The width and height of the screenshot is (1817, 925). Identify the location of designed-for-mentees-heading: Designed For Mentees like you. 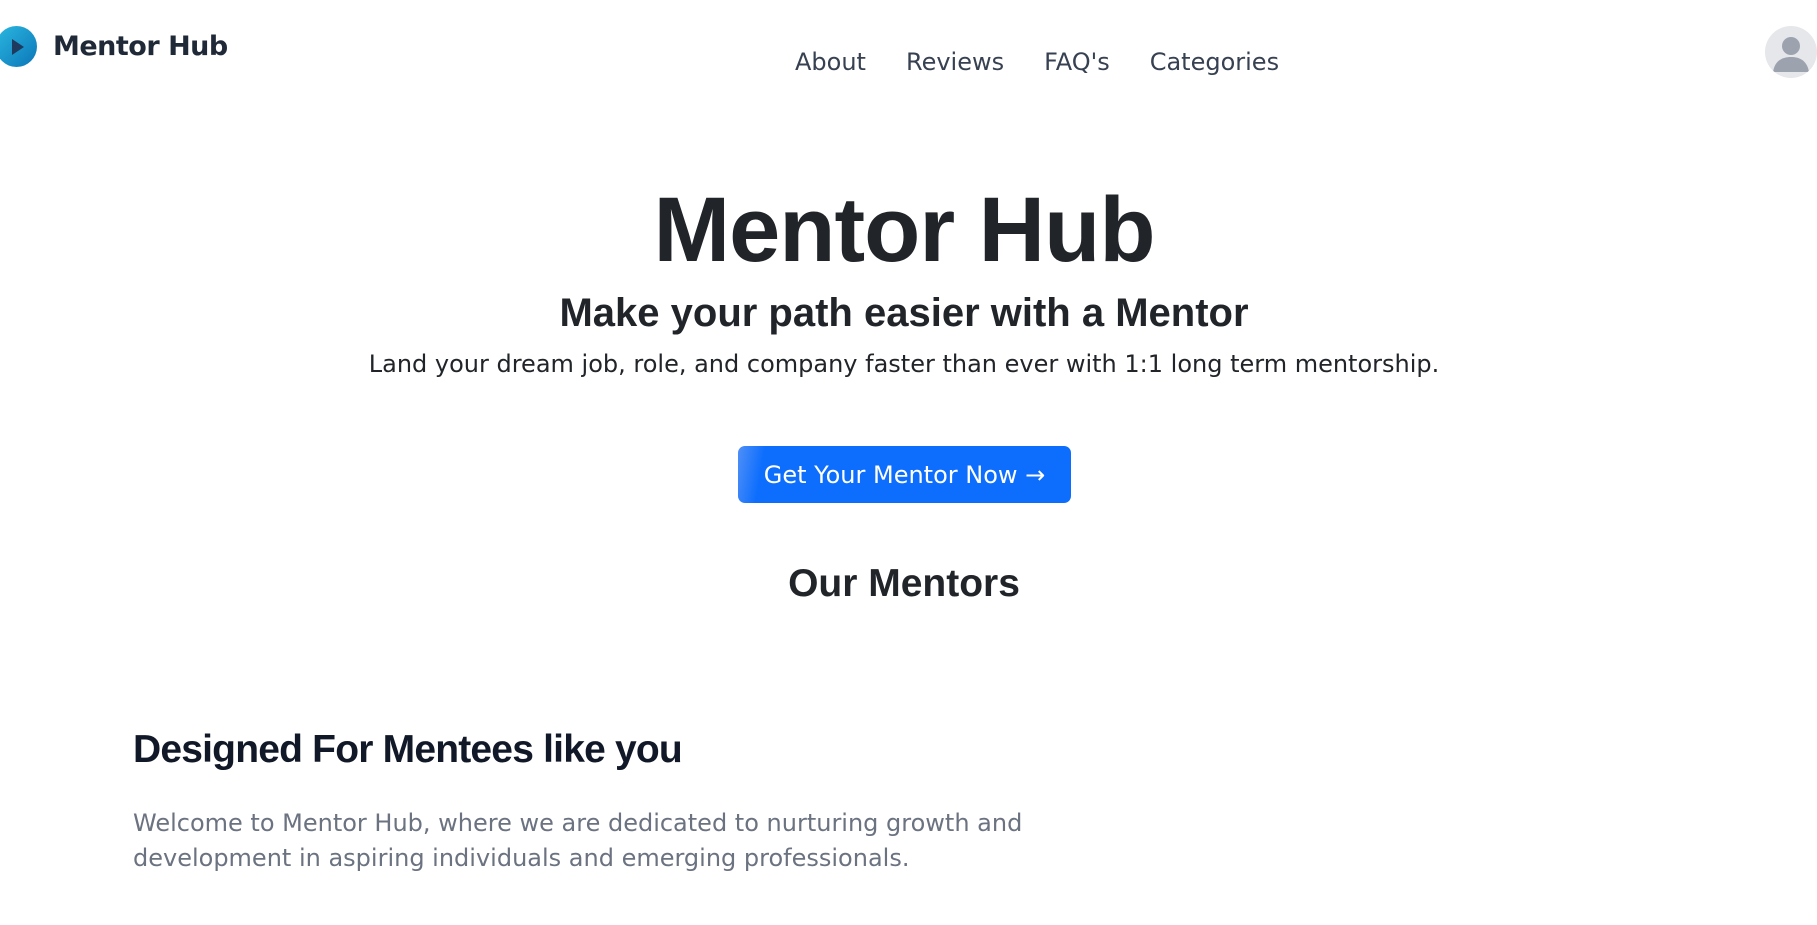
(408, 749).